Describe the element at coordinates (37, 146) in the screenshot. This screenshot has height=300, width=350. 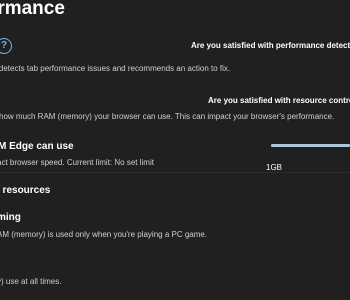
I see `ram-limit-title: M Edge can use` at that location.